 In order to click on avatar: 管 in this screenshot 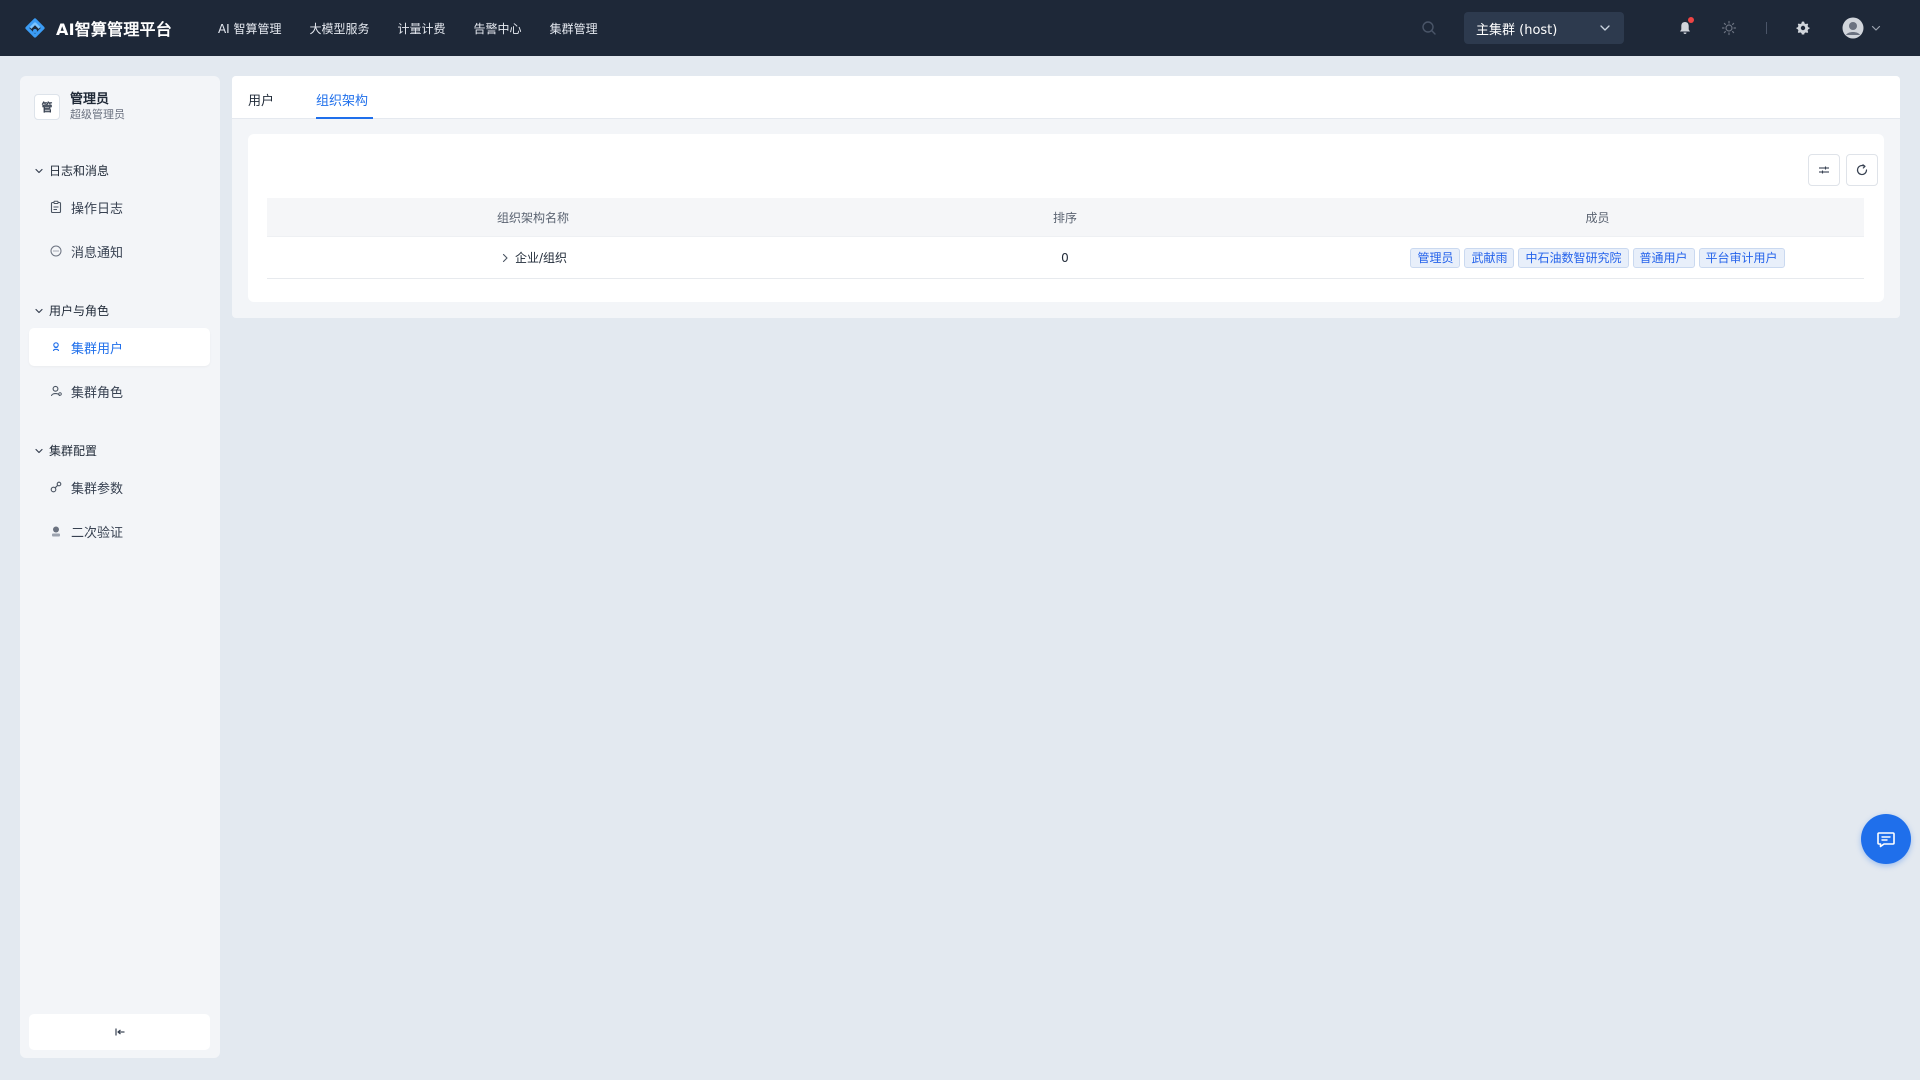, I will do `click(47, 107)`.